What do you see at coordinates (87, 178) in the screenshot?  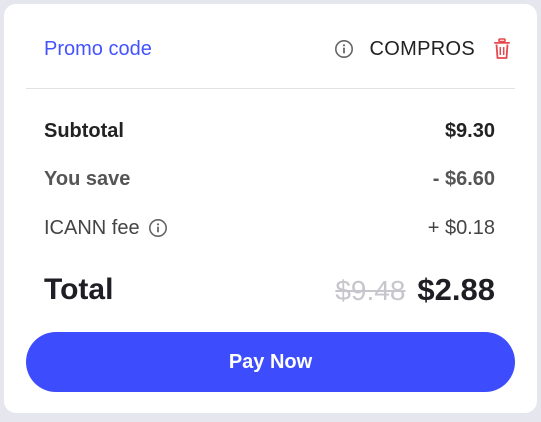 I see `you-save-label: You save` at bounding box center [87, 178].